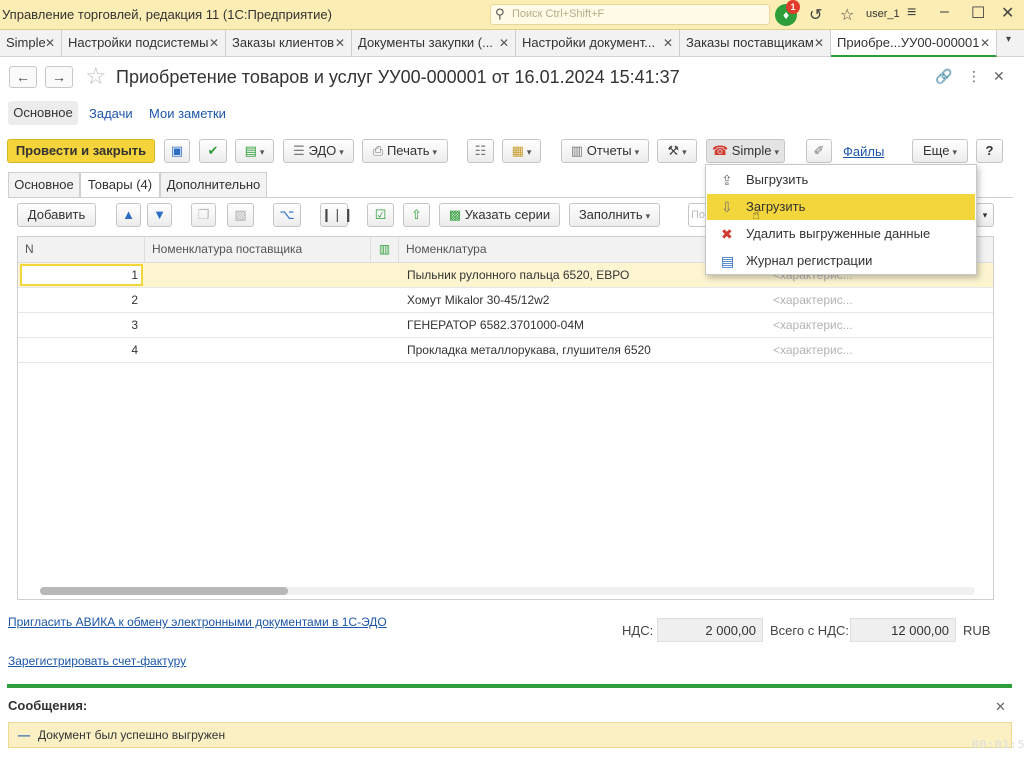  I want to click on copy-row-button: ❐, so click(203, 215).